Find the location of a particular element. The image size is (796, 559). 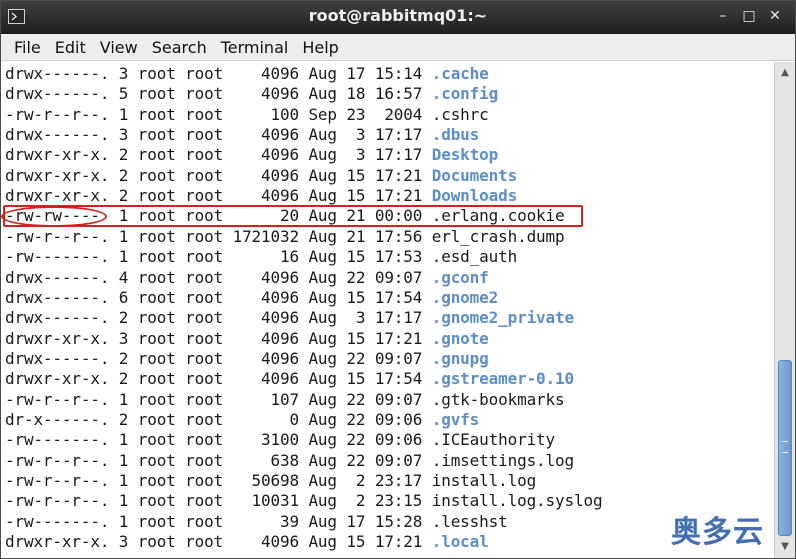

menu-file: File is located at coordinates (27, 47).